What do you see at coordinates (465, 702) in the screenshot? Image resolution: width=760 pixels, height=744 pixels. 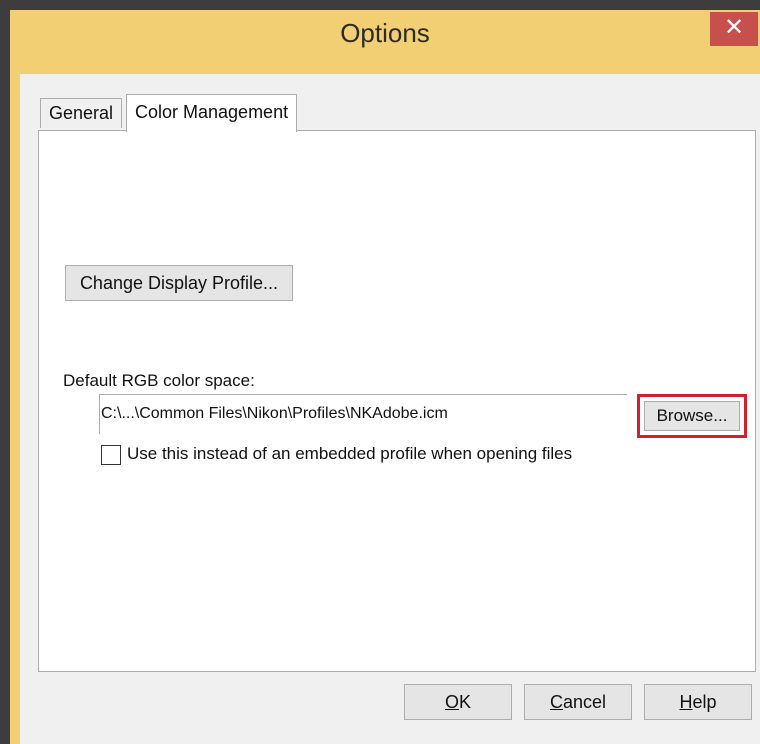 I see `ok-label-rest: K` at bounding box center [465, 702].